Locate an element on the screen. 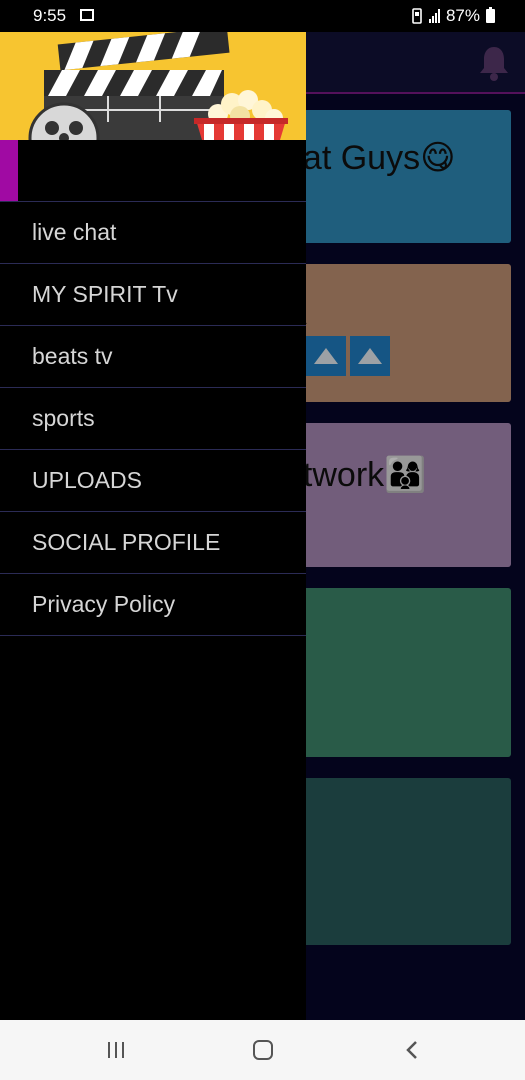 The height and width of the screenshot is (1080, 525). recent-apps-icon is located at coordinates (116, 1050).